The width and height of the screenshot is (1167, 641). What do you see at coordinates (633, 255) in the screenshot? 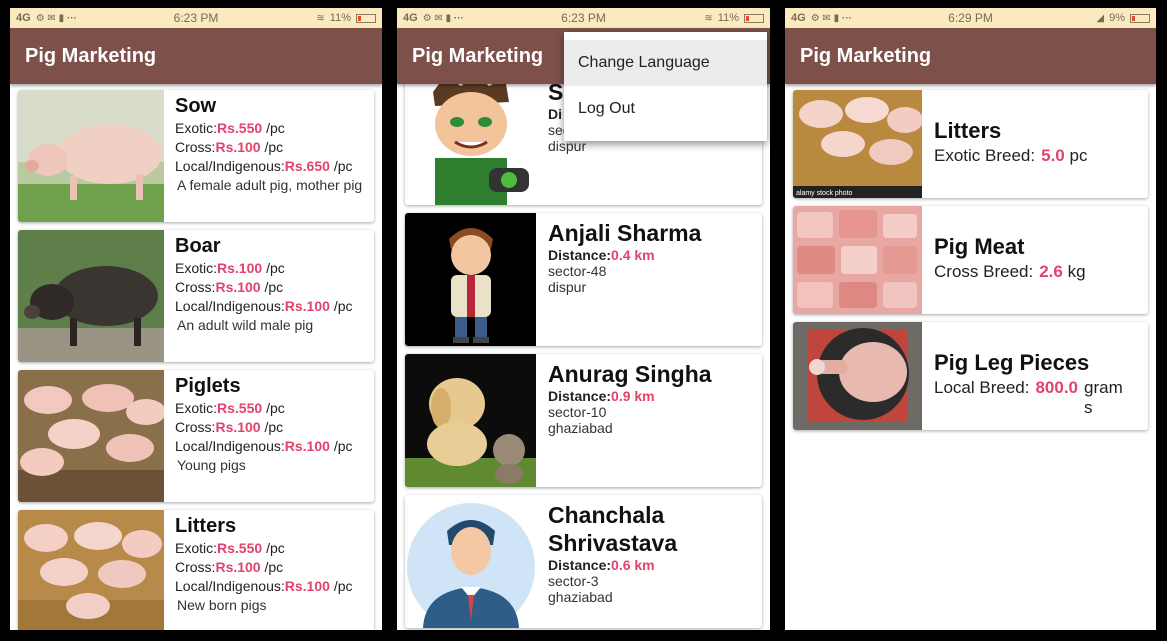
I see `distance-value: 0.4 km` at bounding box center [633, 255].